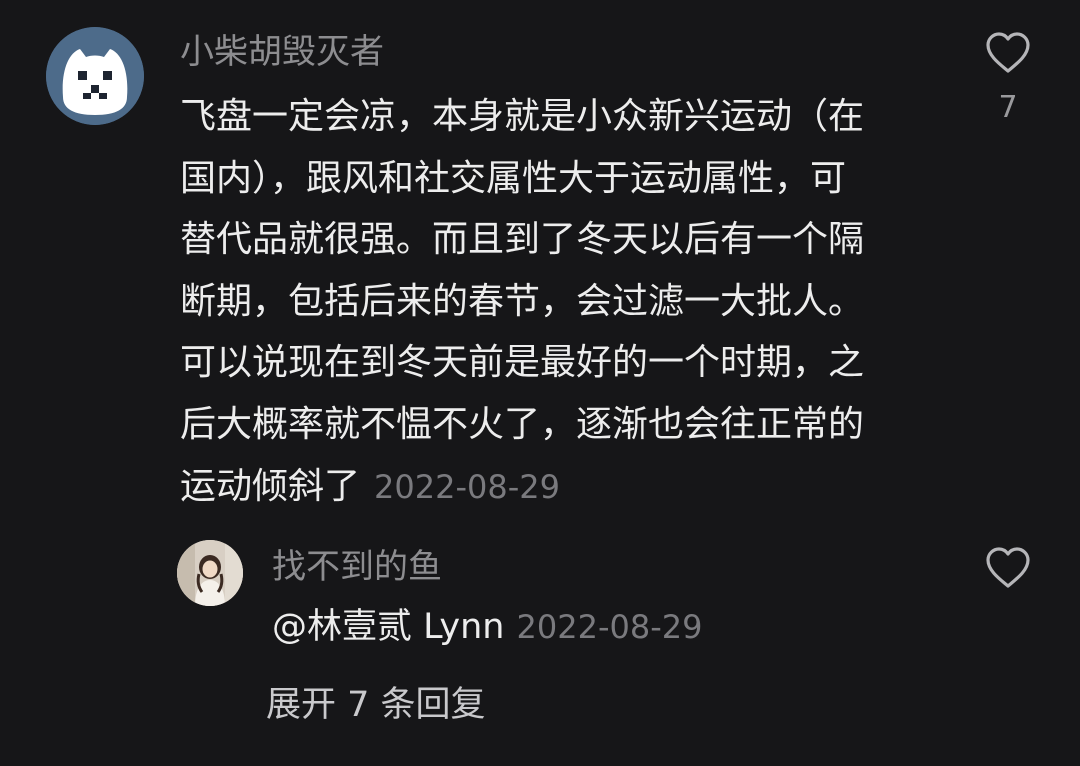 The width and height of the screenshot is (1080, 766). I want to click on comment-line: 可以说现在到冬天前是最好的一个时期，之, so click(522, 363).